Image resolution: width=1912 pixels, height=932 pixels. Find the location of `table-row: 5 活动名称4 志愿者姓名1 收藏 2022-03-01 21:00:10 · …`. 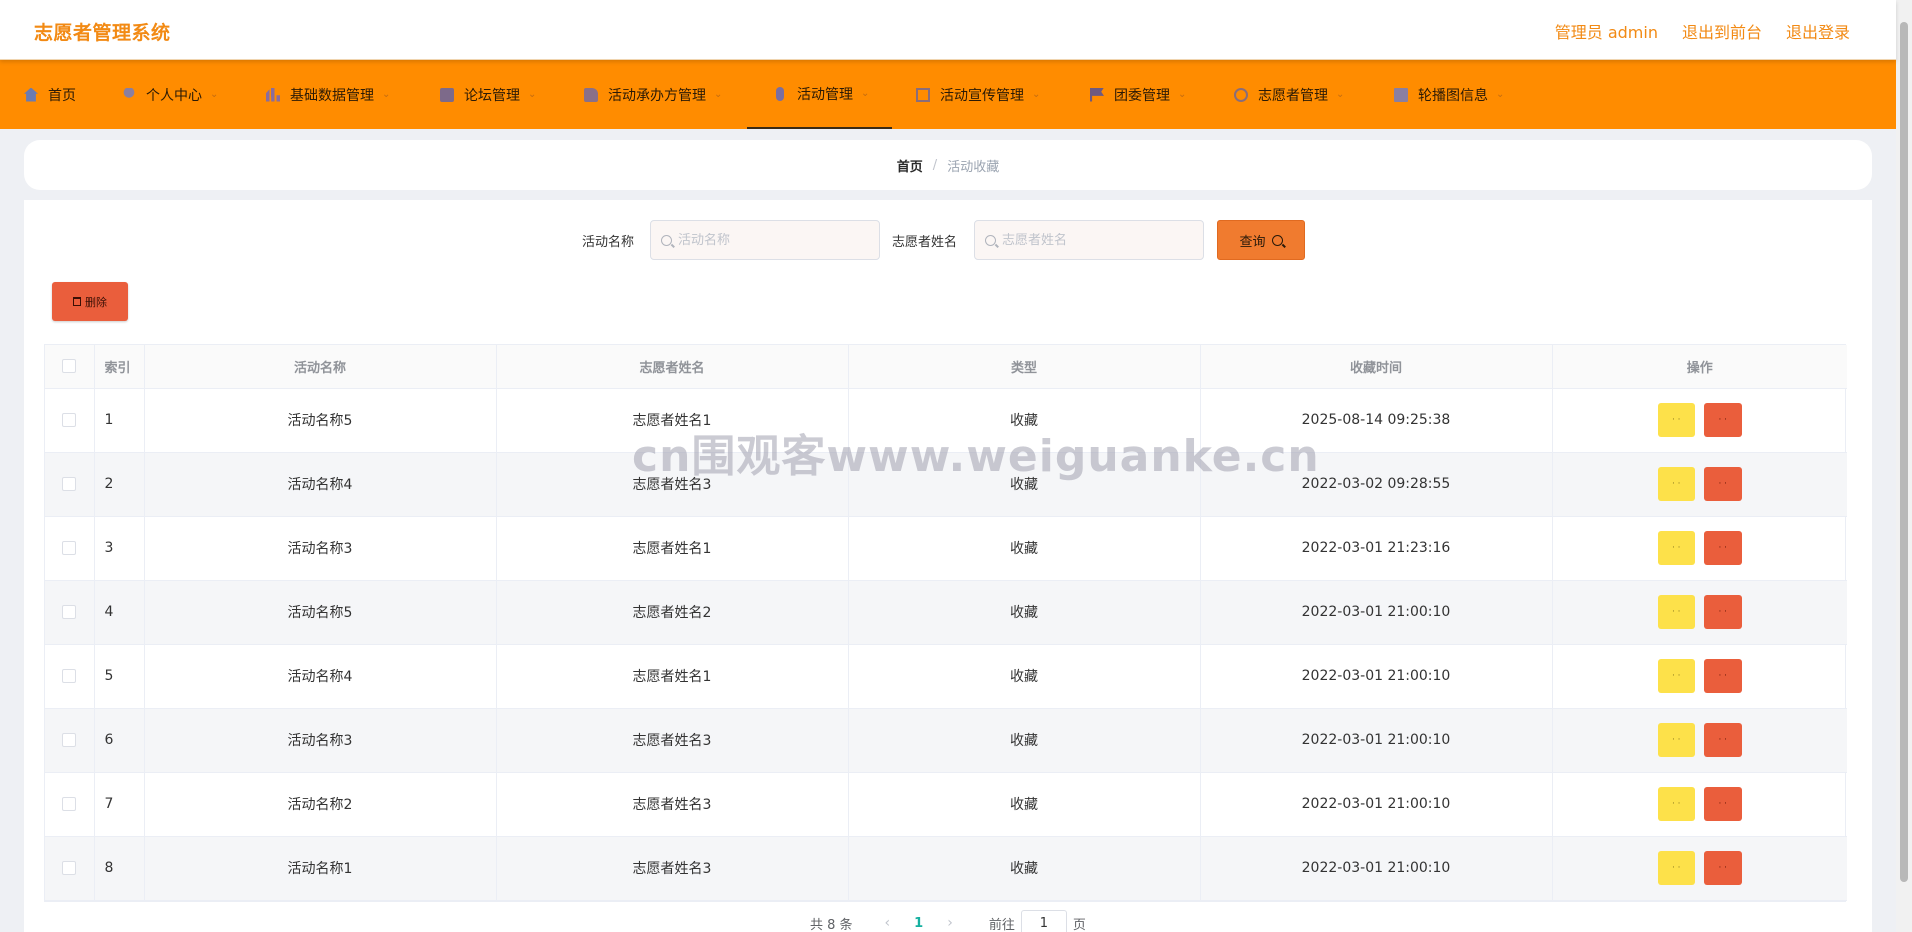

table-row: 5 活动名称4 志愿者姓名1 收藏 2022-03-01 21:00:10 · … is located at coordinates (946, 676).